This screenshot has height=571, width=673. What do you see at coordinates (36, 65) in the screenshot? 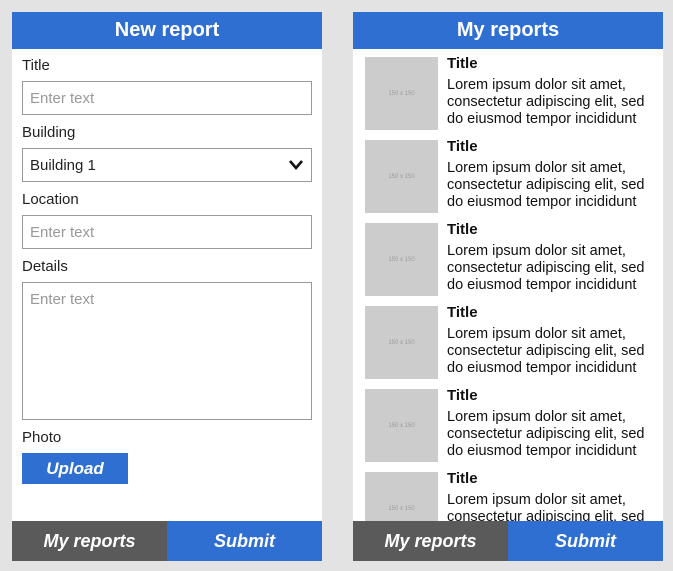
I see `title-label: Title` at bounding box center [36, 65].